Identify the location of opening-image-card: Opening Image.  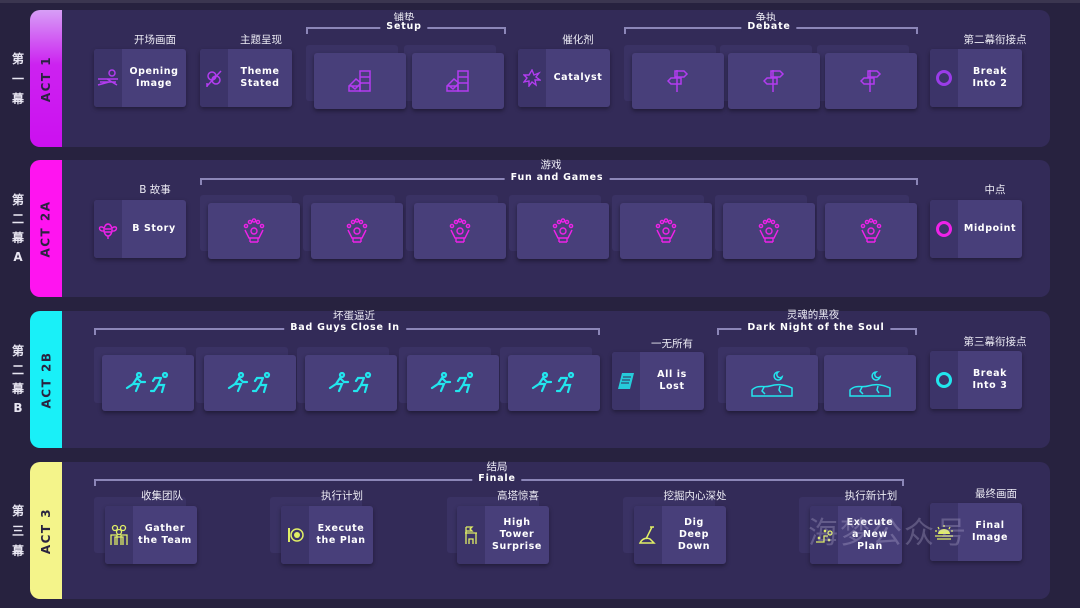
(140, 78).